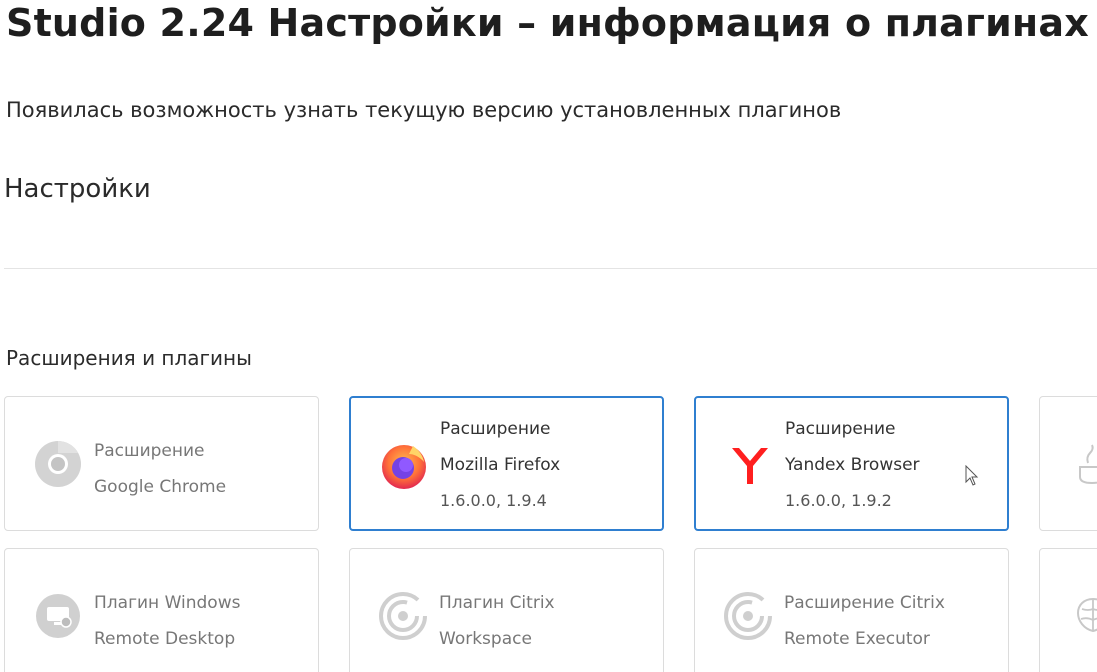 The image size is (1097, 672). I want to click on card-chrome-extension: Расширение Google Chrome, so click(161, 463).